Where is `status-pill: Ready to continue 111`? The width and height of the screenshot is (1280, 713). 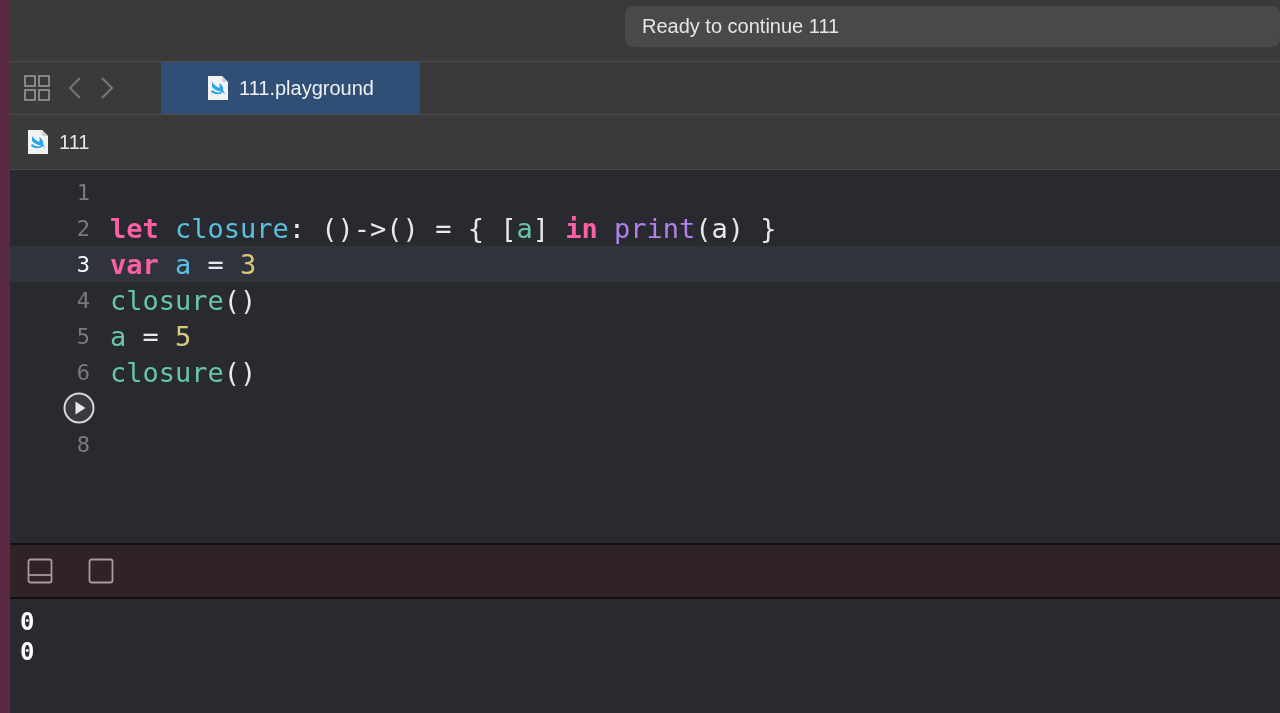
status-pill: Ready to continue 111 is located at coordinates (952, 26).